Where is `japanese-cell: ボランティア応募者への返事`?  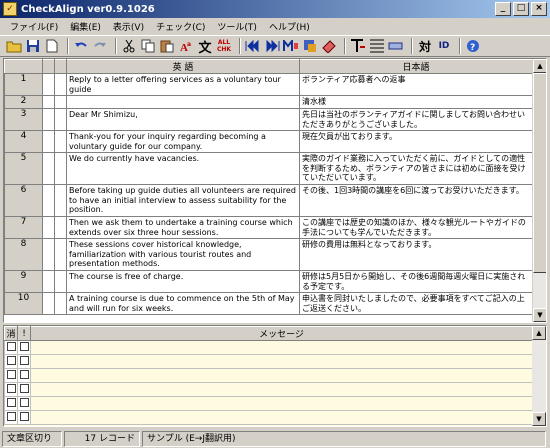
japanese-cell: ボランティア応募者への返事 is located at coordinates (415, 84).